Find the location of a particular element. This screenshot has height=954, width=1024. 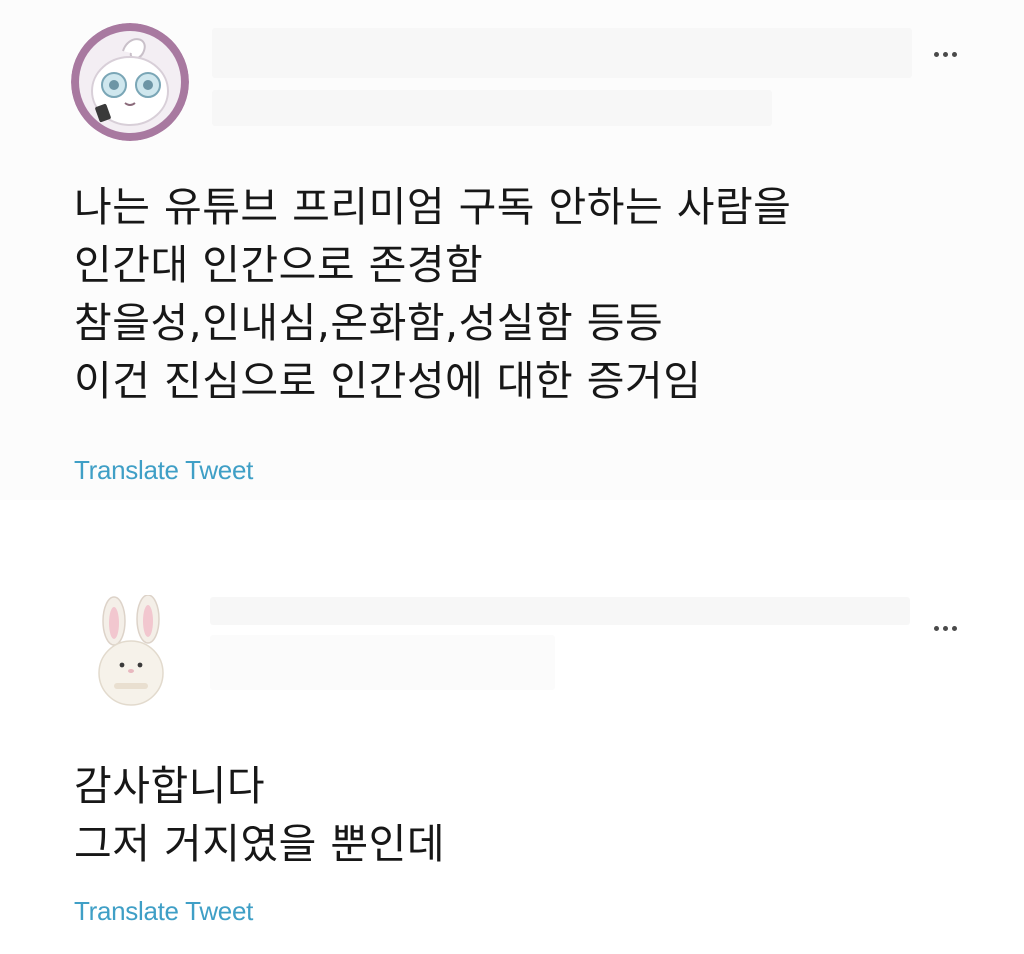

tweet-text-line: 그저 거지였을 뿐인데 is located at coordinates (260, 844).